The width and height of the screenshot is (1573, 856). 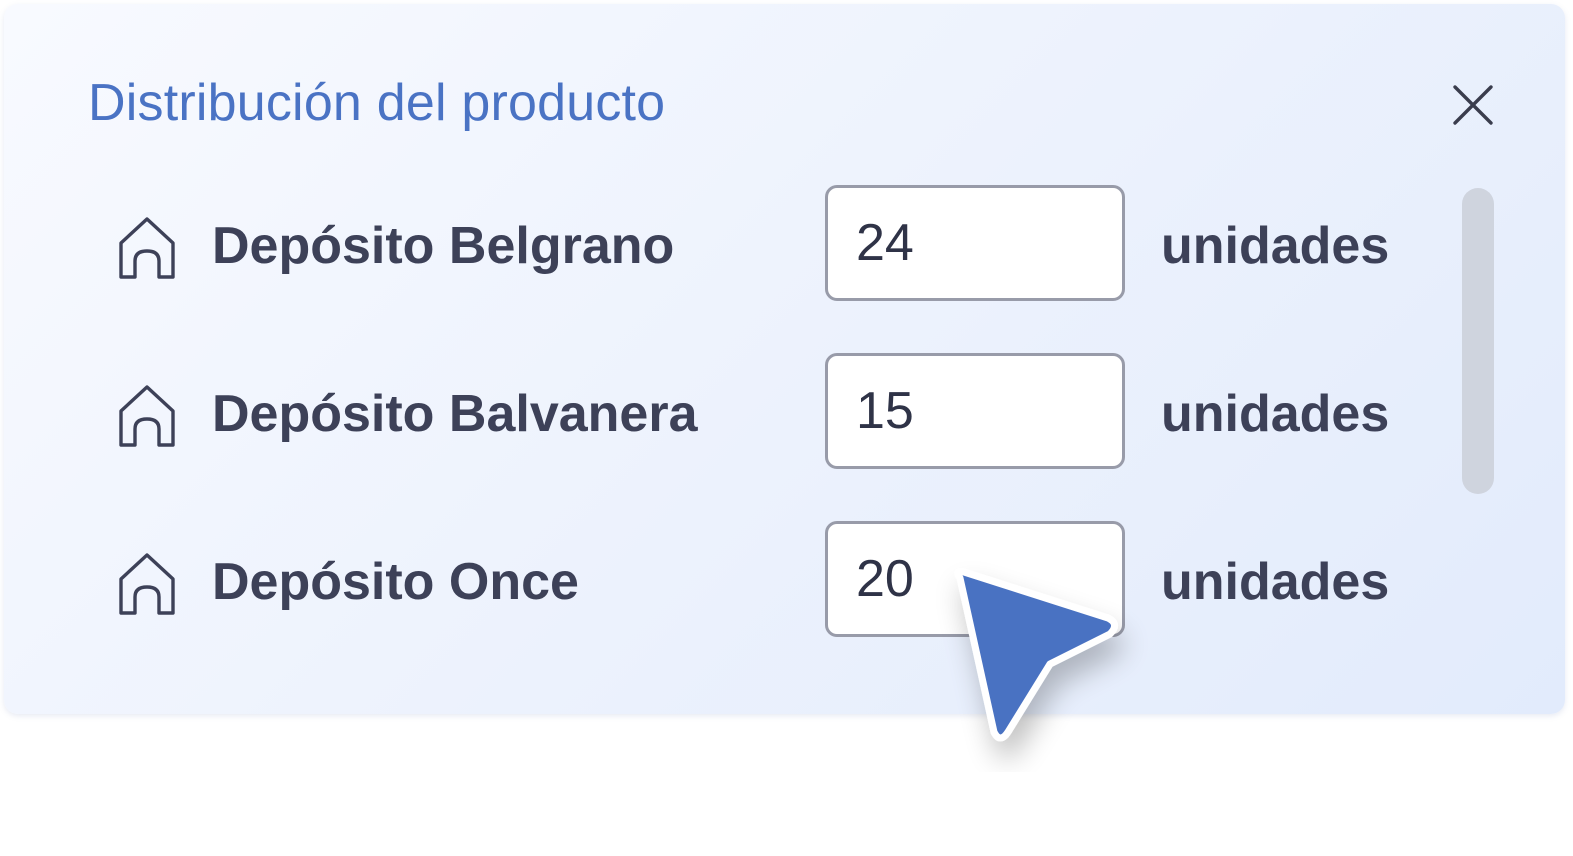 I want to click on depot-row: Depósito Once unidades, so click(x=734, y=582).